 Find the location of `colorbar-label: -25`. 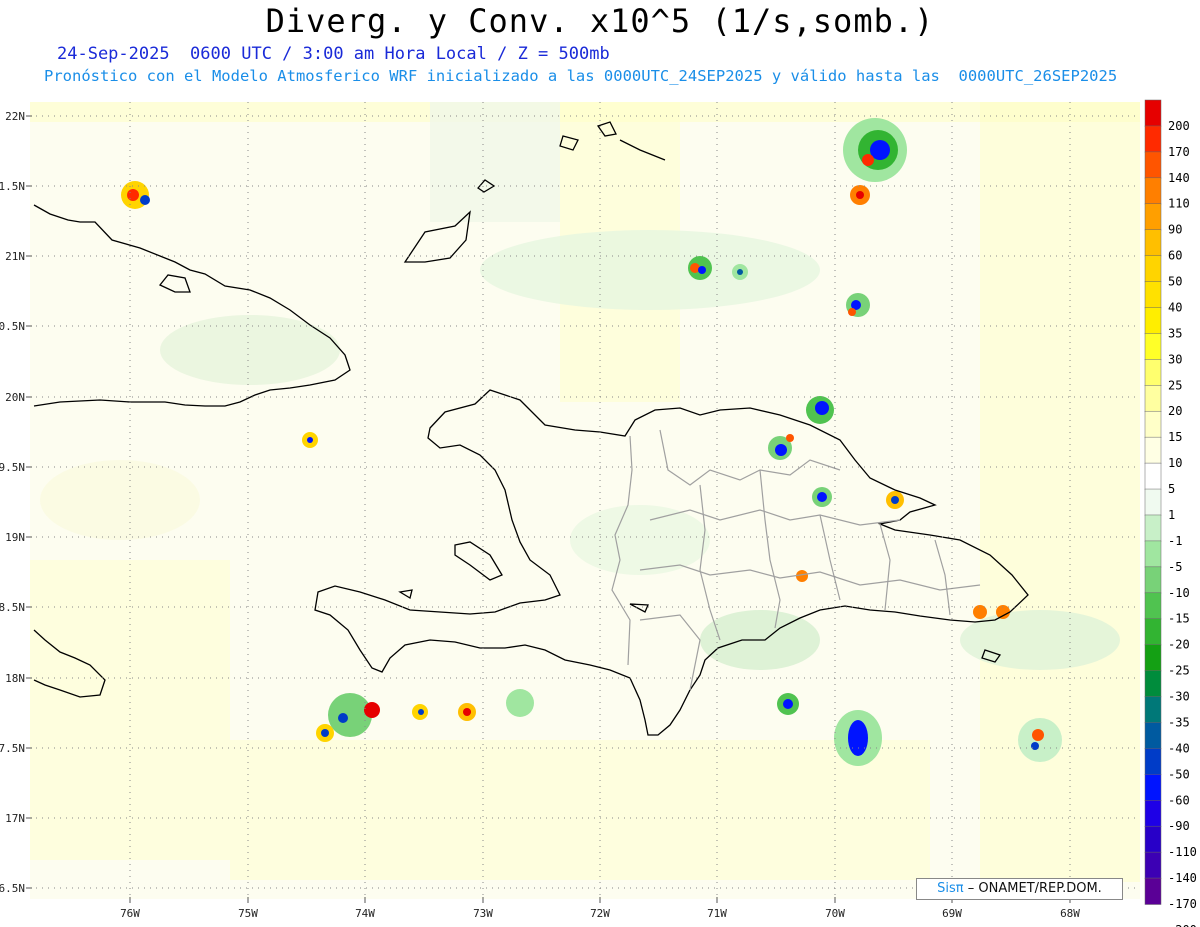

colorbar-label: -25 is located at coordinates (1179, 671).